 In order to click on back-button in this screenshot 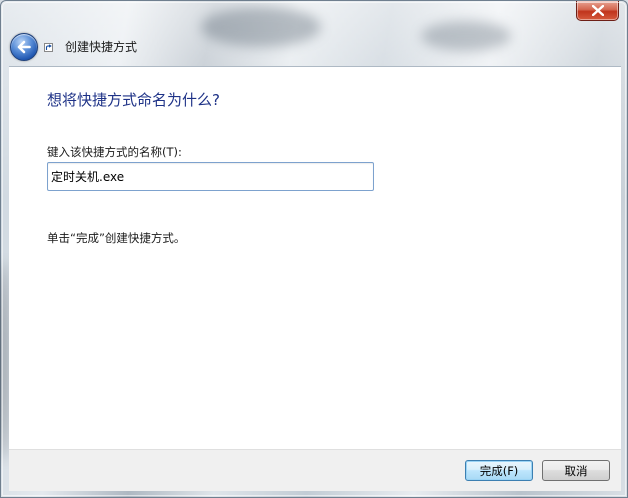, I will do `click(24, 47)`.